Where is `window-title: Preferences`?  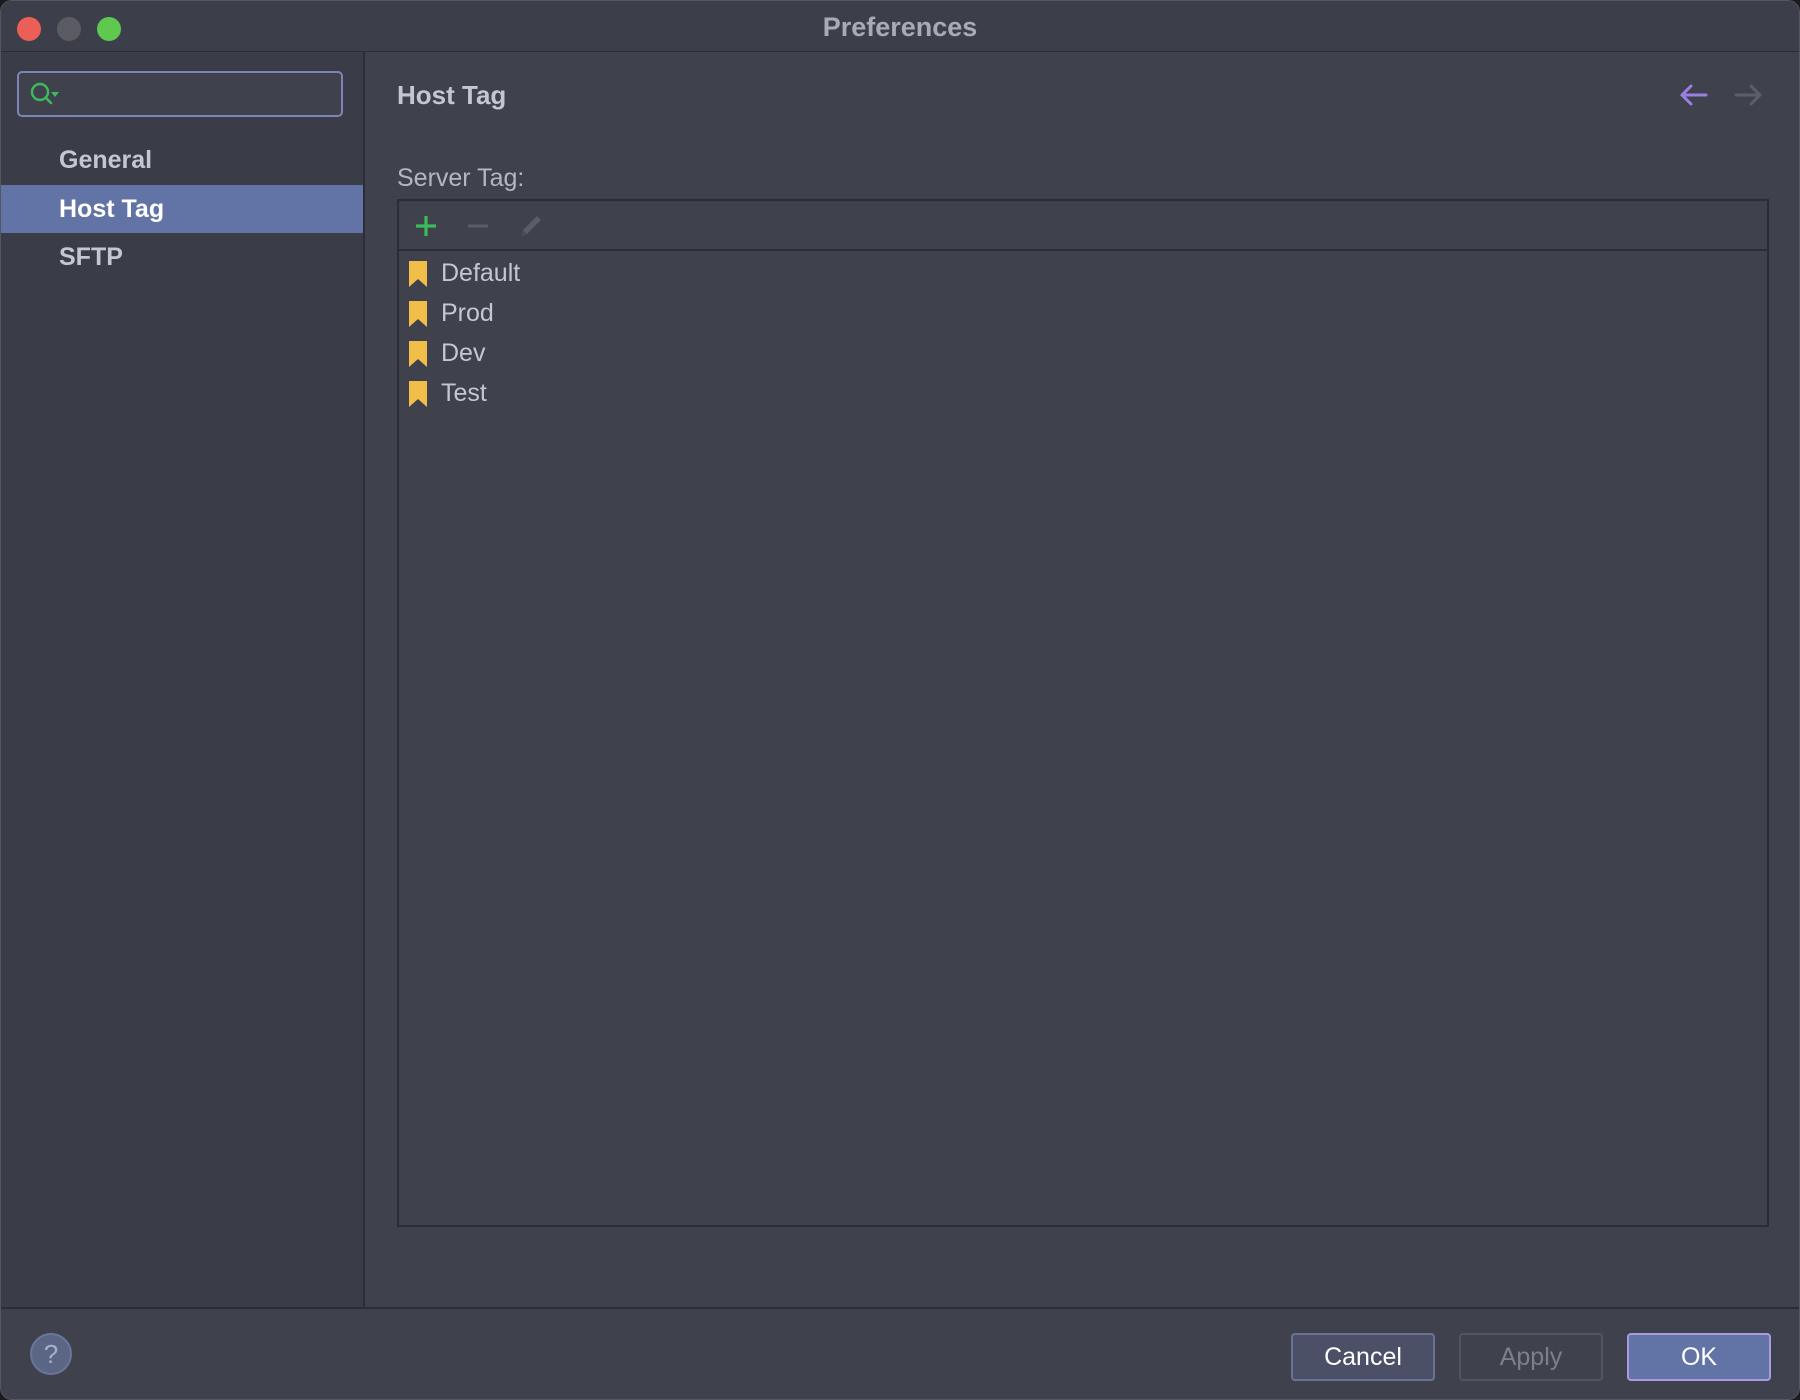 window-title: Preferences is located at coordinates (900, 27).